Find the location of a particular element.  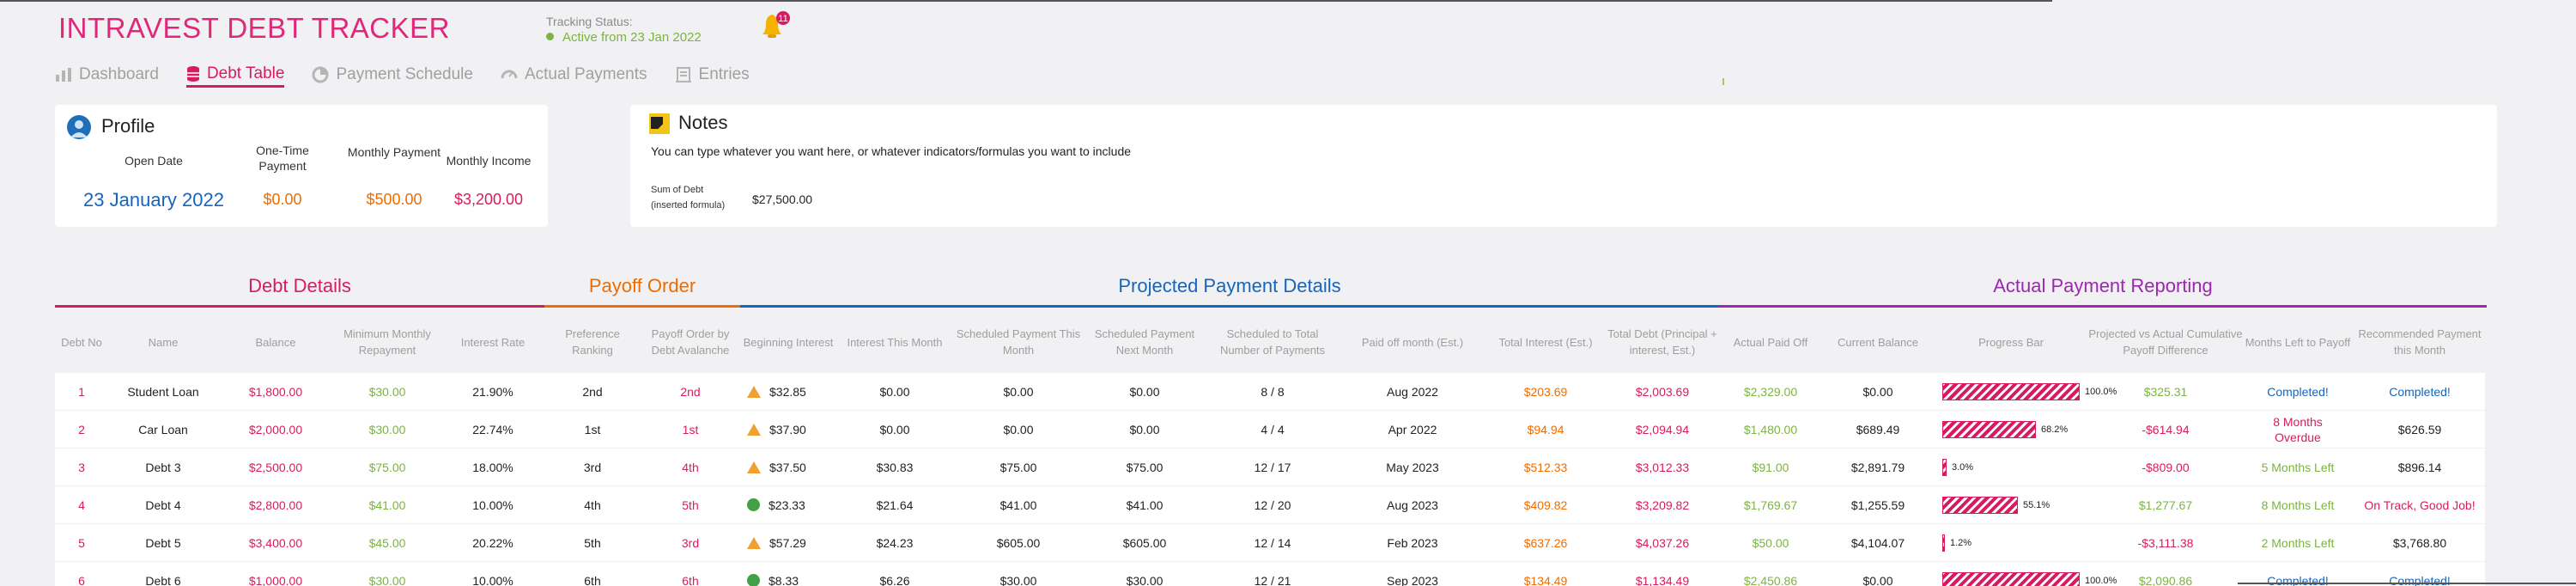

cell-text: $45.00 is located at coordinates (387, 542).